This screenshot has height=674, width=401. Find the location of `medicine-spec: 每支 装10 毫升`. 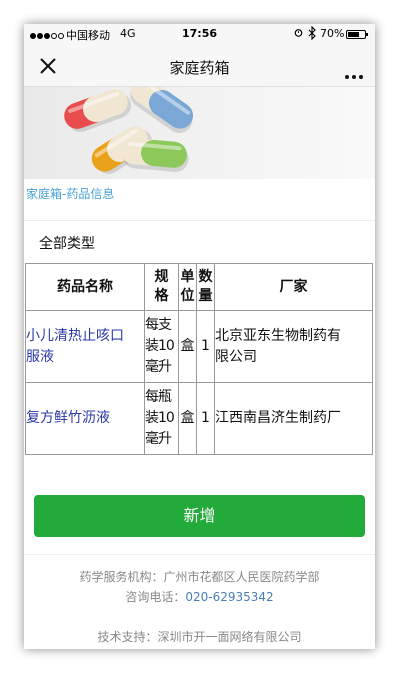

medicine-spec: 每支 装10 毫升 is located at coordinates (161, 346).